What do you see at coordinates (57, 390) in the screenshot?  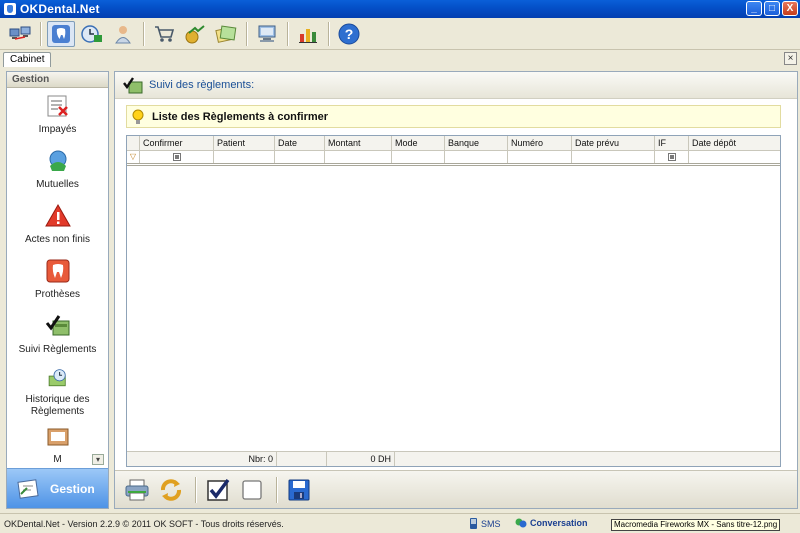 I see `sidebar-item-historique-reglements: Historique des Règlements` at bounding box center [57, 390].